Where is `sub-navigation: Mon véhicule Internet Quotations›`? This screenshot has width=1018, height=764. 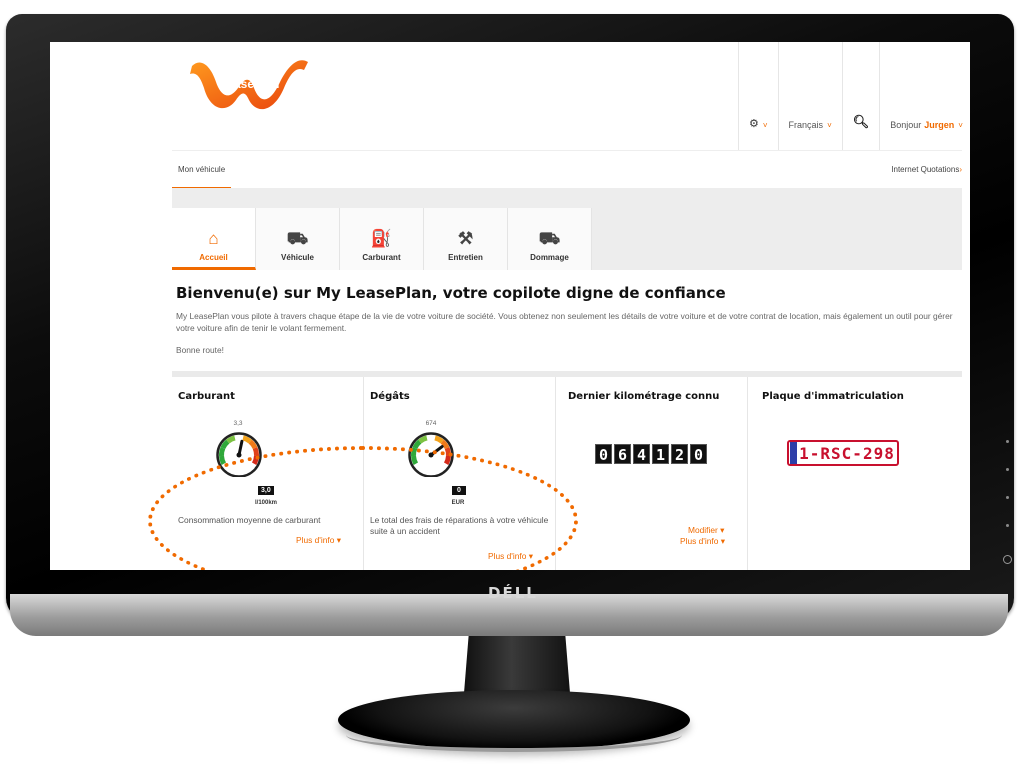 sub-navigation: Mon véhicule Internet Quotations› is located at coordinates (567, 169).